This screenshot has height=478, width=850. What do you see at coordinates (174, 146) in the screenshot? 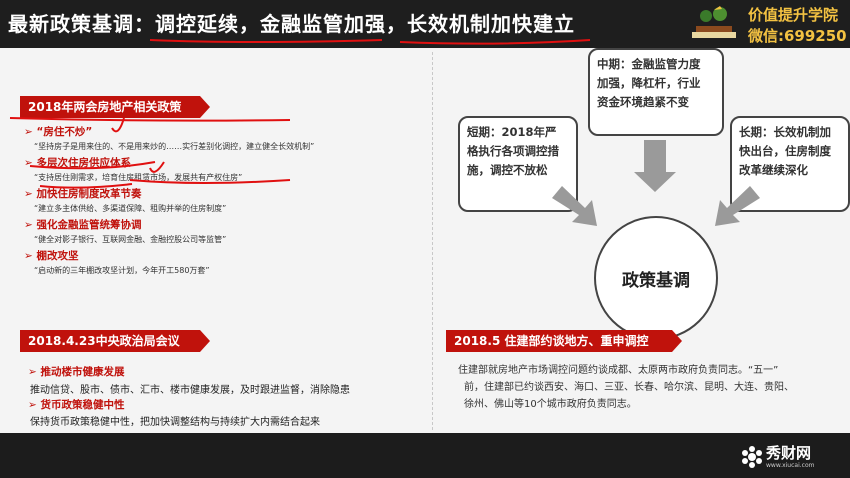
I see `policy-item-desc: “坚持房子是用来住的、不是用来炒的……实行差别化调控，建立健全长效机制”` at bounding box center [174, 146].